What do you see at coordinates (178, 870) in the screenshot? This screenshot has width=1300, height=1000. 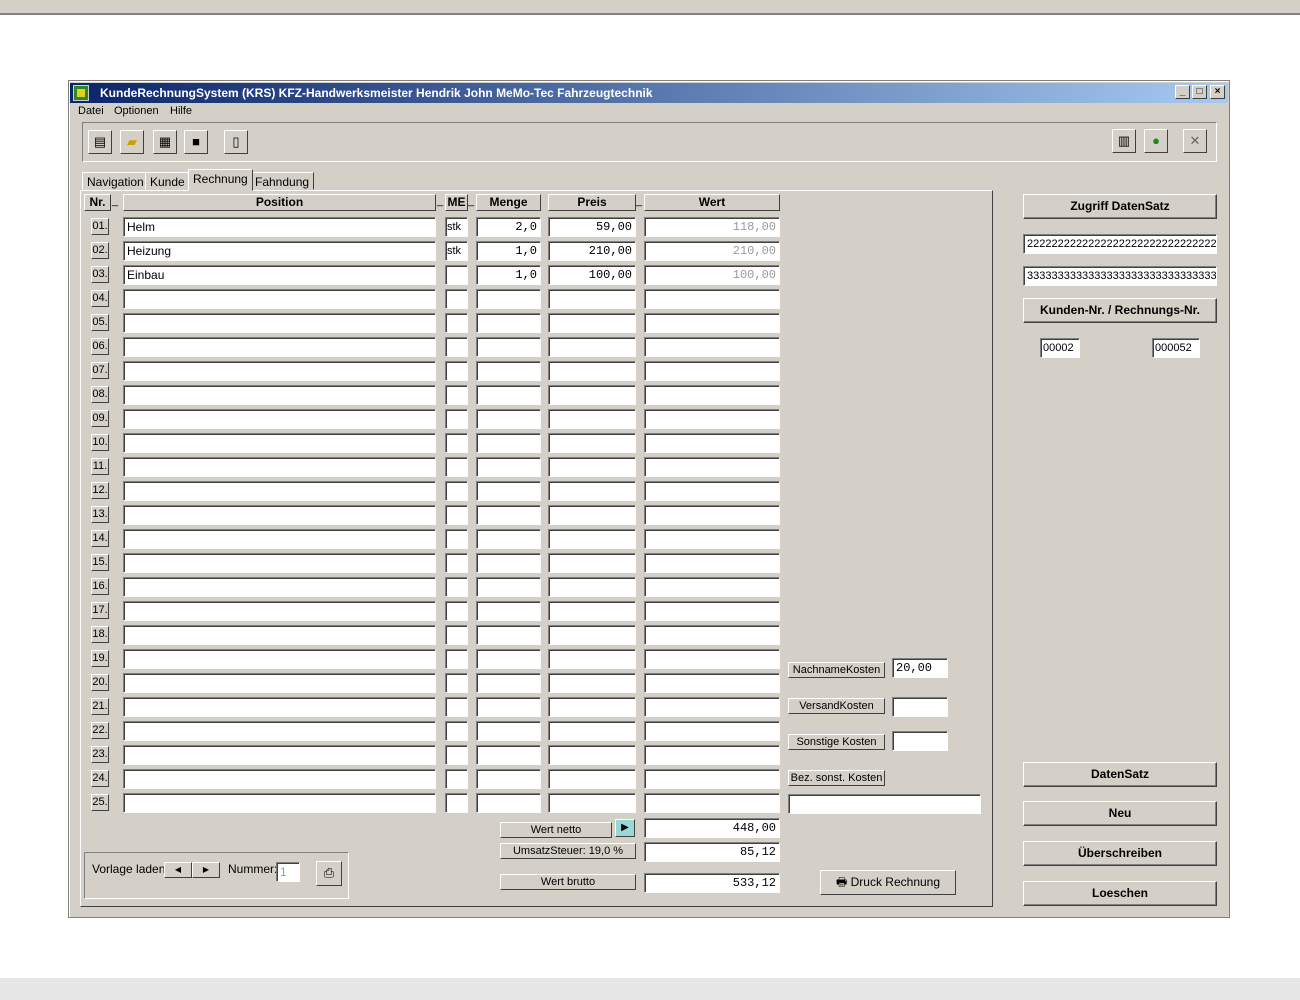 I see `vorlage-prev-icon: ◀` at bounding box center [178, 870].